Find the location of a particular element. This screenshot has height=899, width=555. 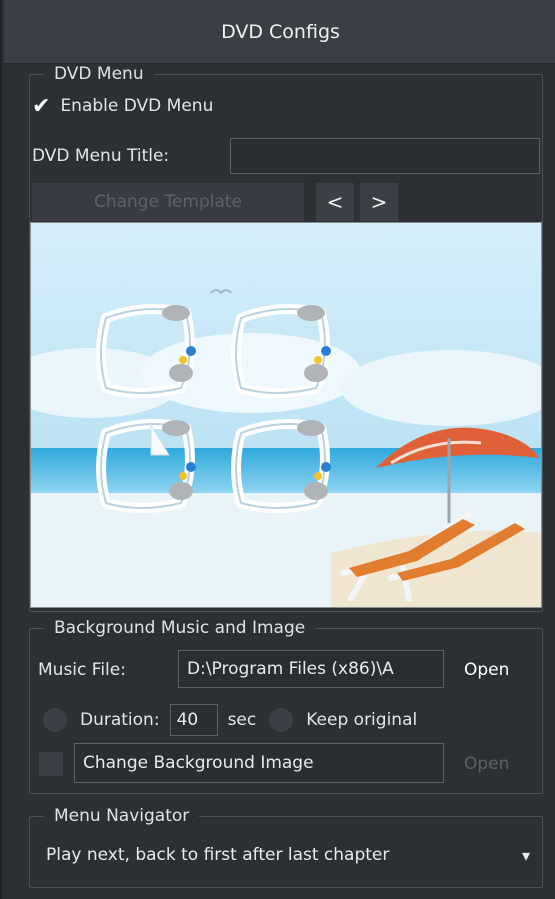

prev-template-button: < is located at coordinates (335, 202).